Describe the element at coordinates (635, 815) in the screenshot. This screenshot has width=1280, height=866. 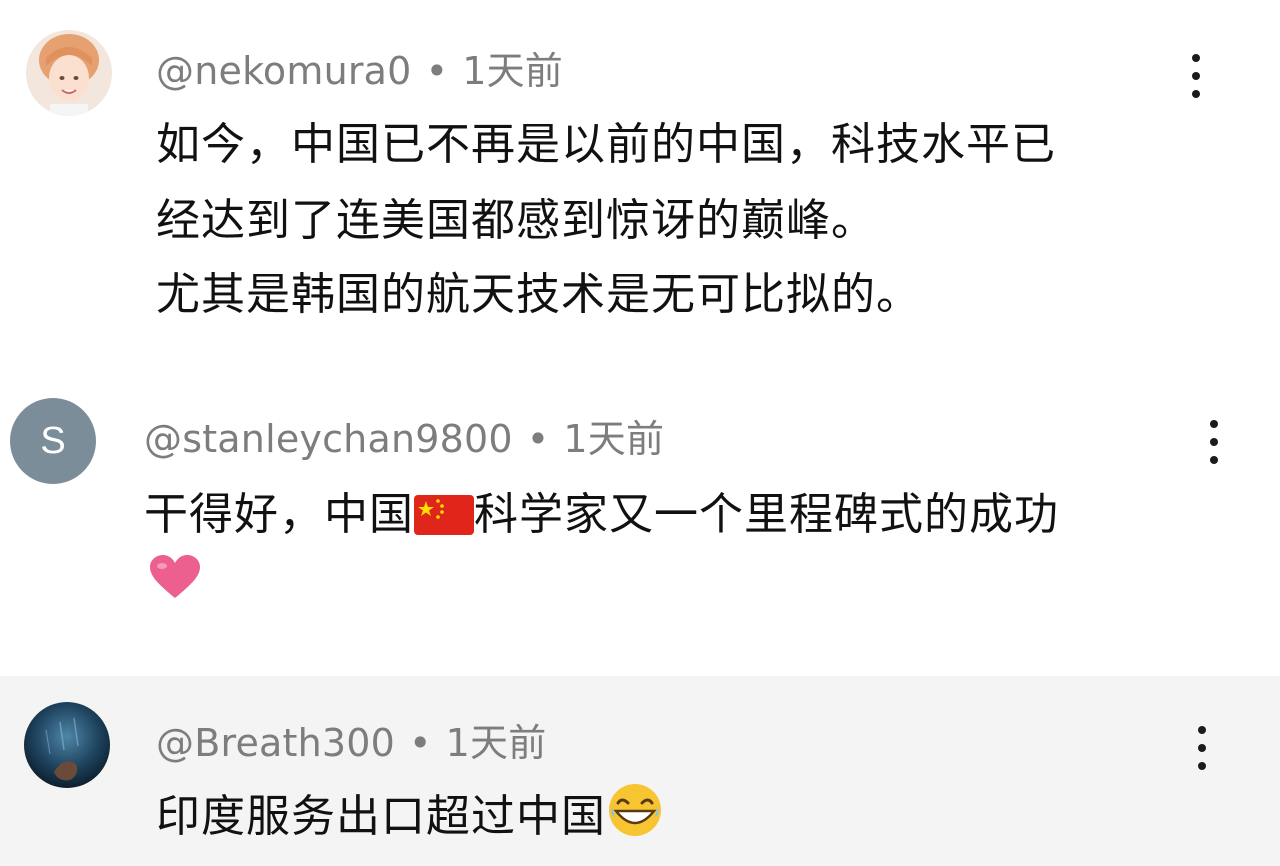
I see `laughing-face-icon` at that location.